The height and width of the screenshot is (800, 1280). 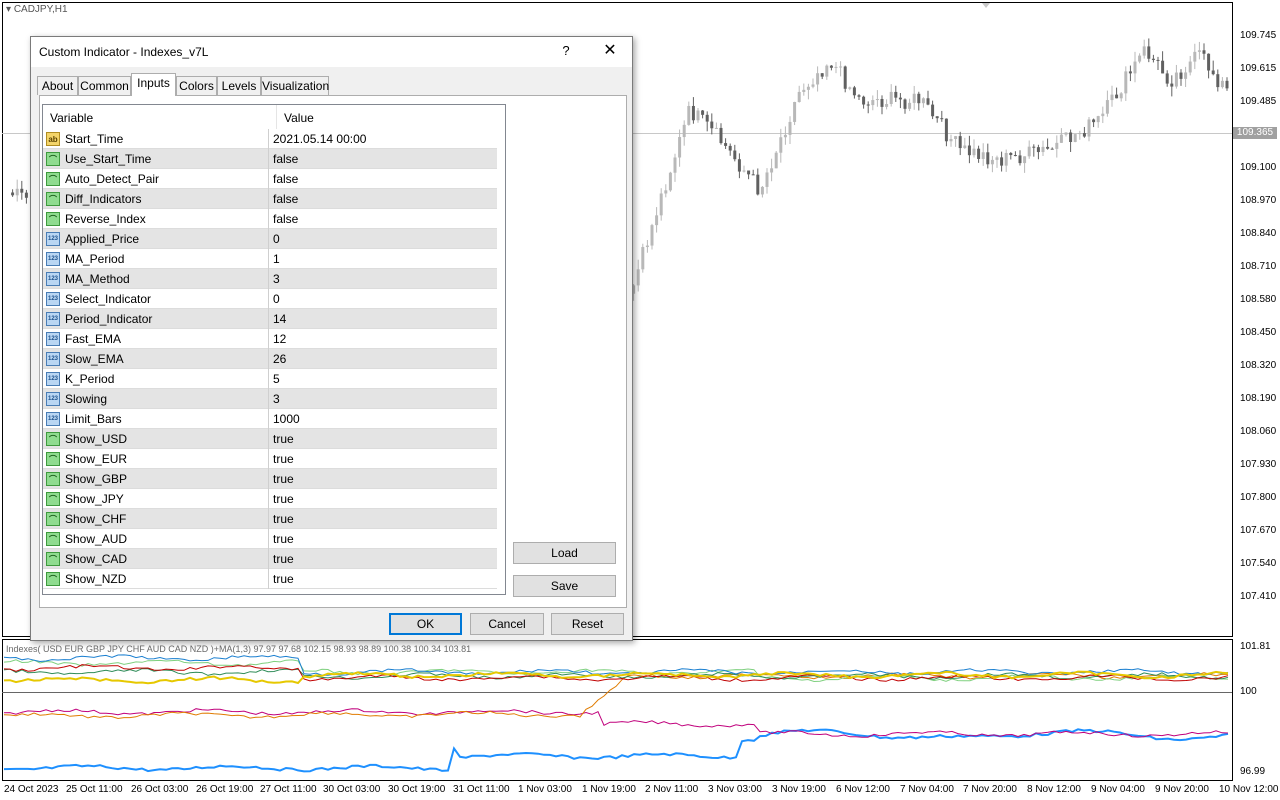 I want to click on param-row: 123 Slow_EMA 26, so click(x=270, y=359).